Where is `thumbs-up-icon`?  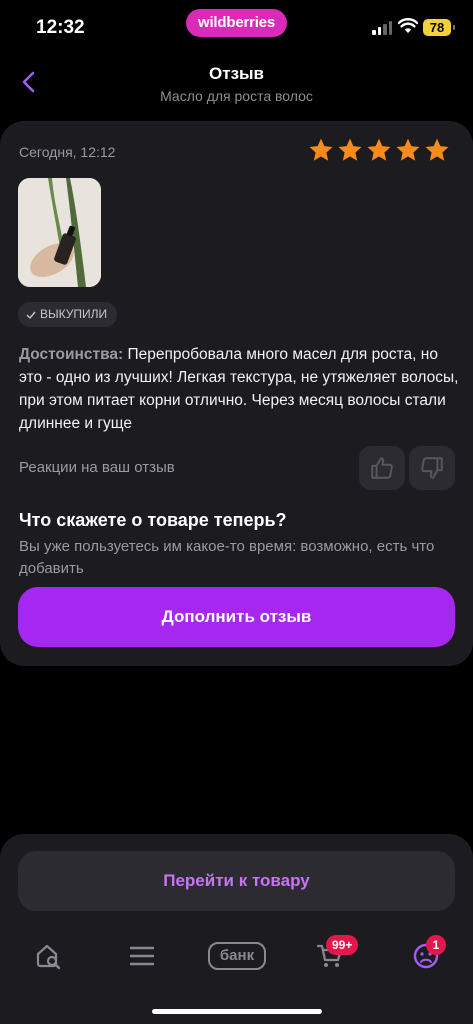
thumbs-up-icon is located at coordinates (382, 468).